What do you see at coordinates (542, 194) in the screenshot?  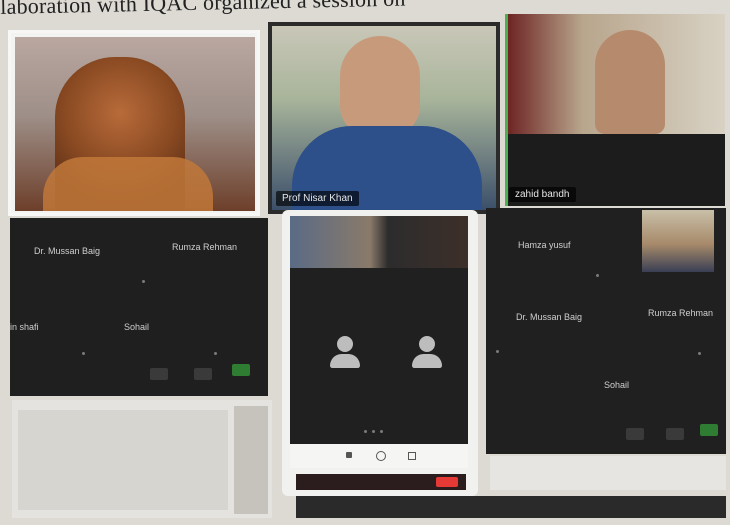 I see `participant-name-tag: zahid bandh` at bounding box center [542, 194].